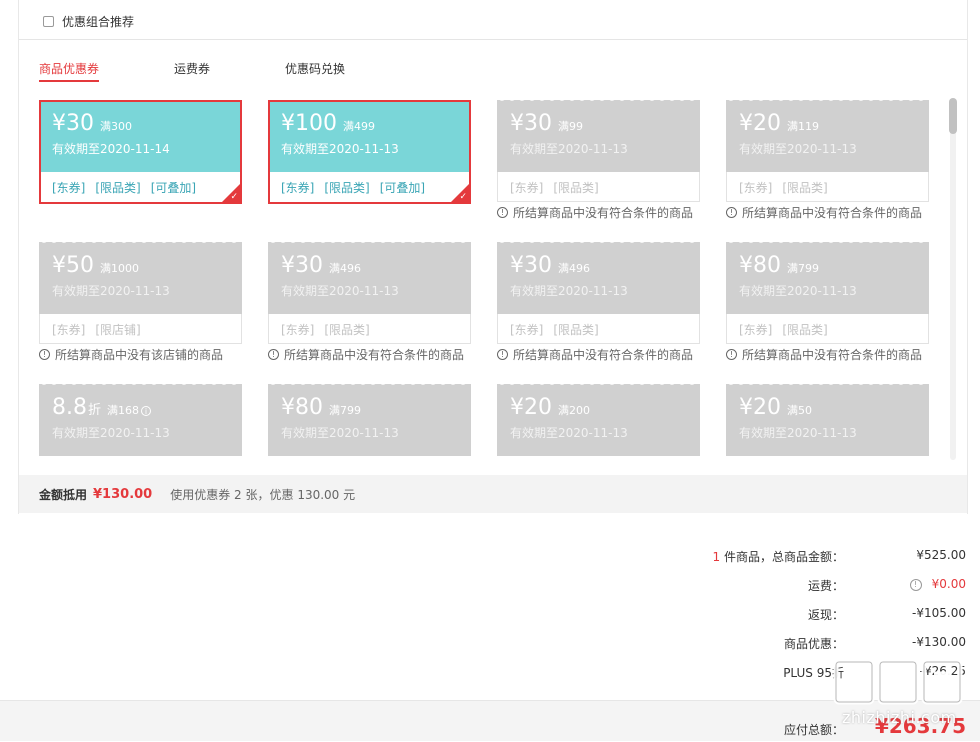 This screenshot has width=980, height=742. What do you see at coordinates (140, 276) in the screenshot?
I see `coupon-face: ¥50 满1000 有效期至2020-11-13` at bounding box center [140, 276].